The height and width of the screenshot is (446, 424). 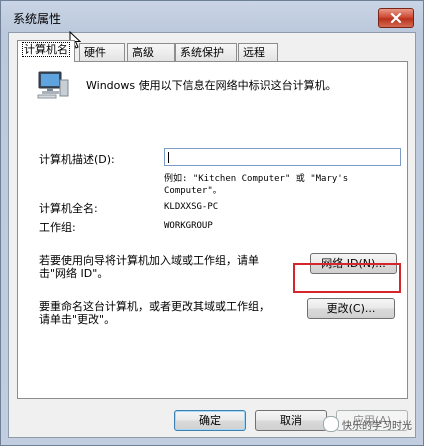 What do you see at coordinates (210, 420) in the screenshot?
I see `ok-button: 确定` at bounding box center [210, 420].